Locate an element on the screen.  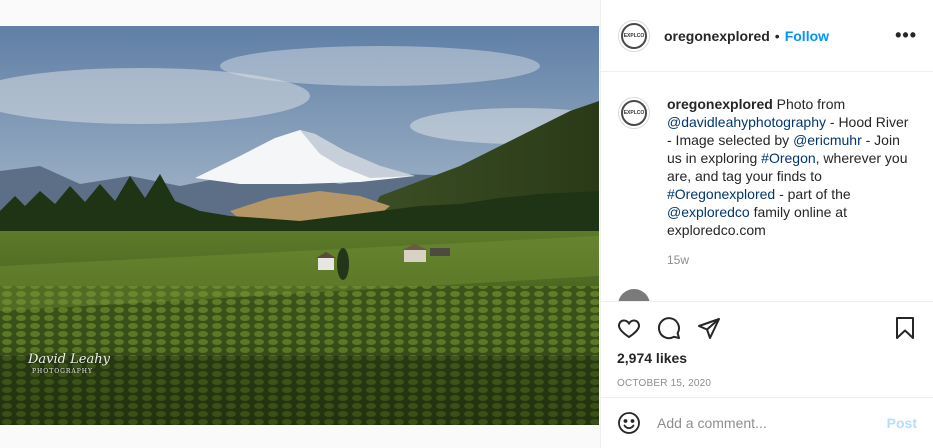
post-comment-button: Post is located at coordinates (902, 423).